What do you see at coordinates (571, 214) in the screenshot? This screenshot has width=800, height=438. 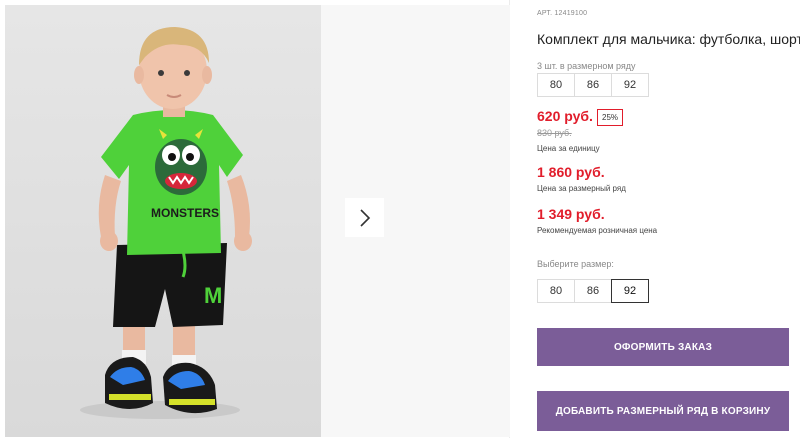 I see `rrp-price: 1 349 руб.` at bounding box center [571, 214].